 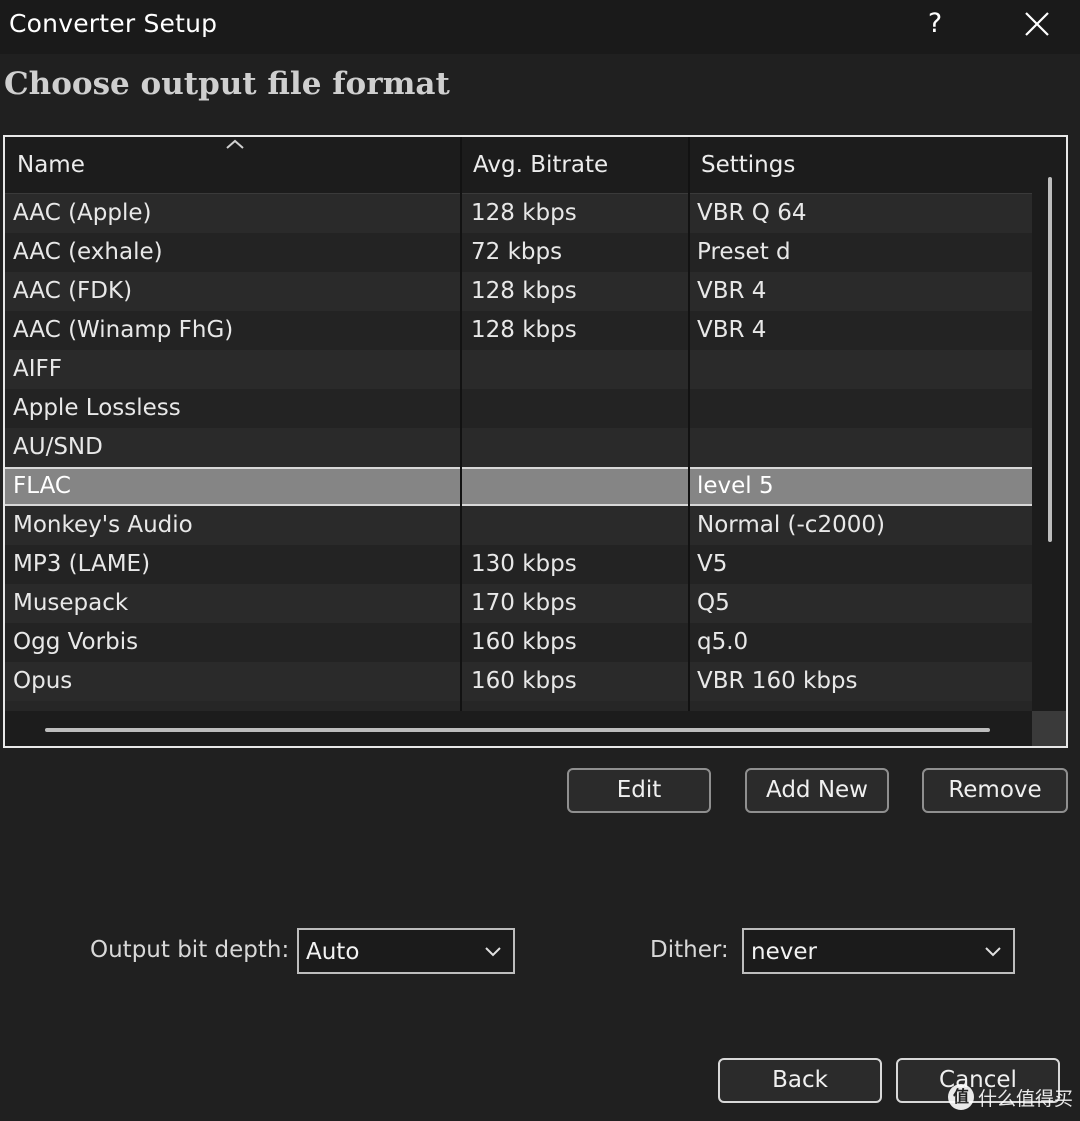 I want to click on row-bitrate-cell: 170 kbps, so click(x=524, y=603).